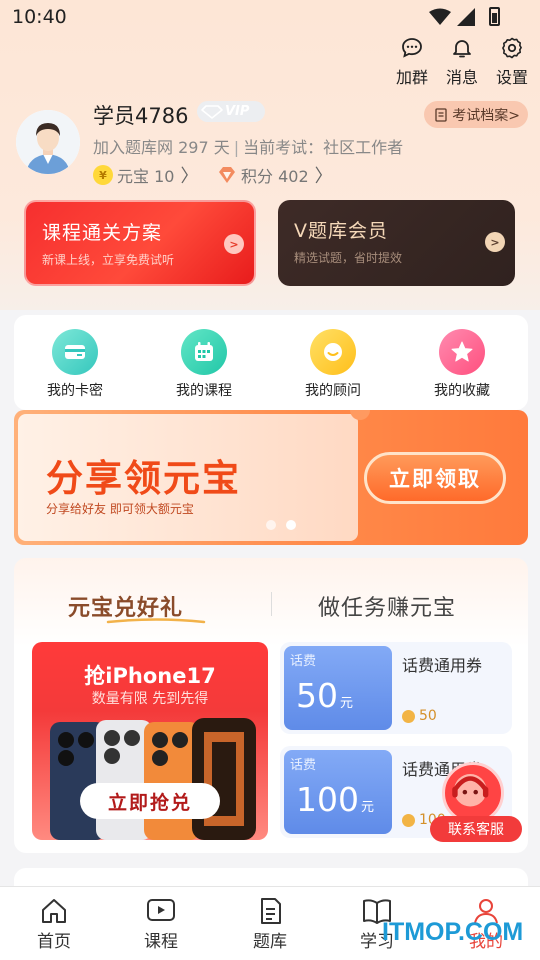  I want to click on customer-service-avatar-icon, so click(473, 793).